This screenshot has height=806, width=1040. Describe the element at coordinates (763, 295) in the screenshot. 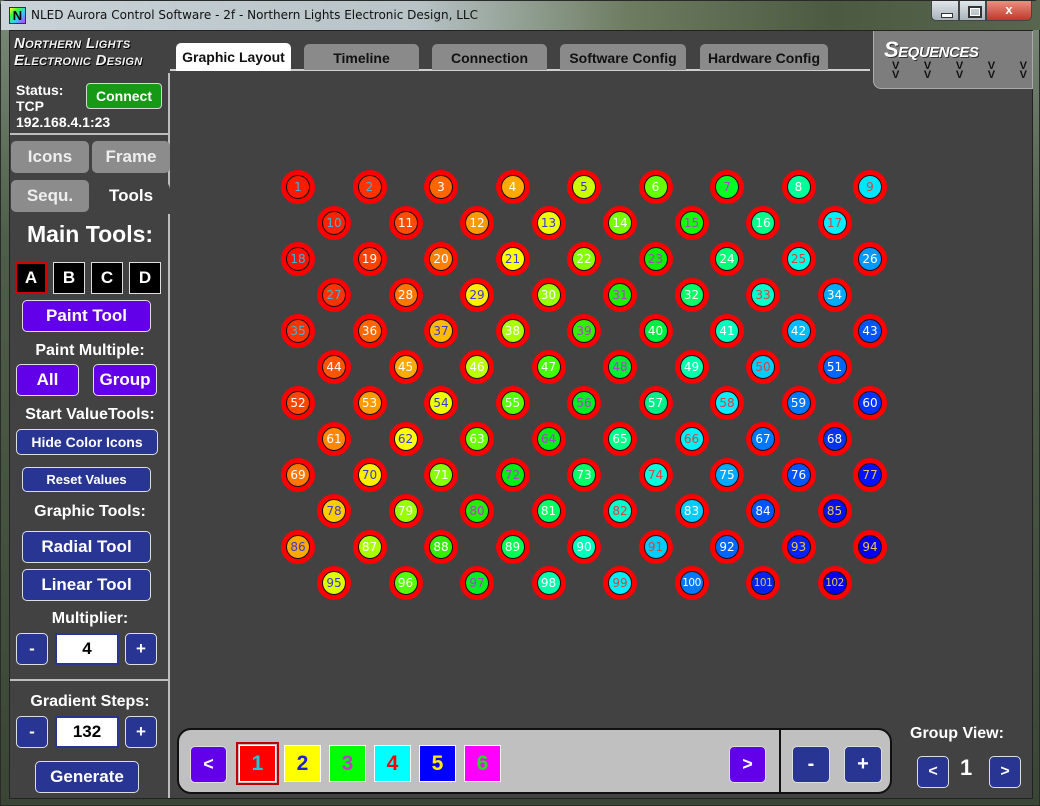

I see `led-33: 33` at that location.